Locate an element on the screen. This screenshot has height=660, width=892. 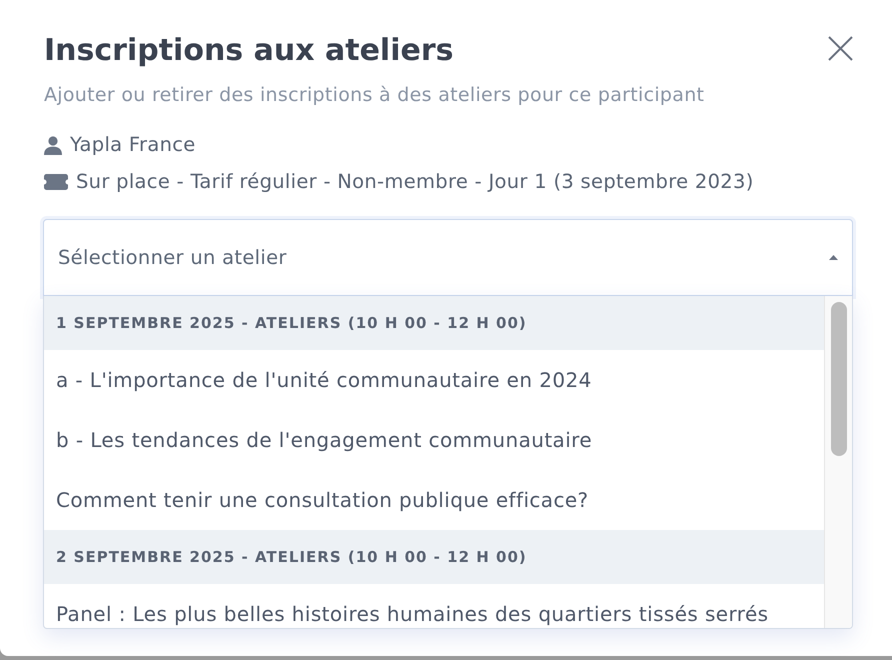
dialog-subtitle: Ajouter ou retirer des inscriptions à des ateliers pour ce participant is located at coordinates (374, 95).